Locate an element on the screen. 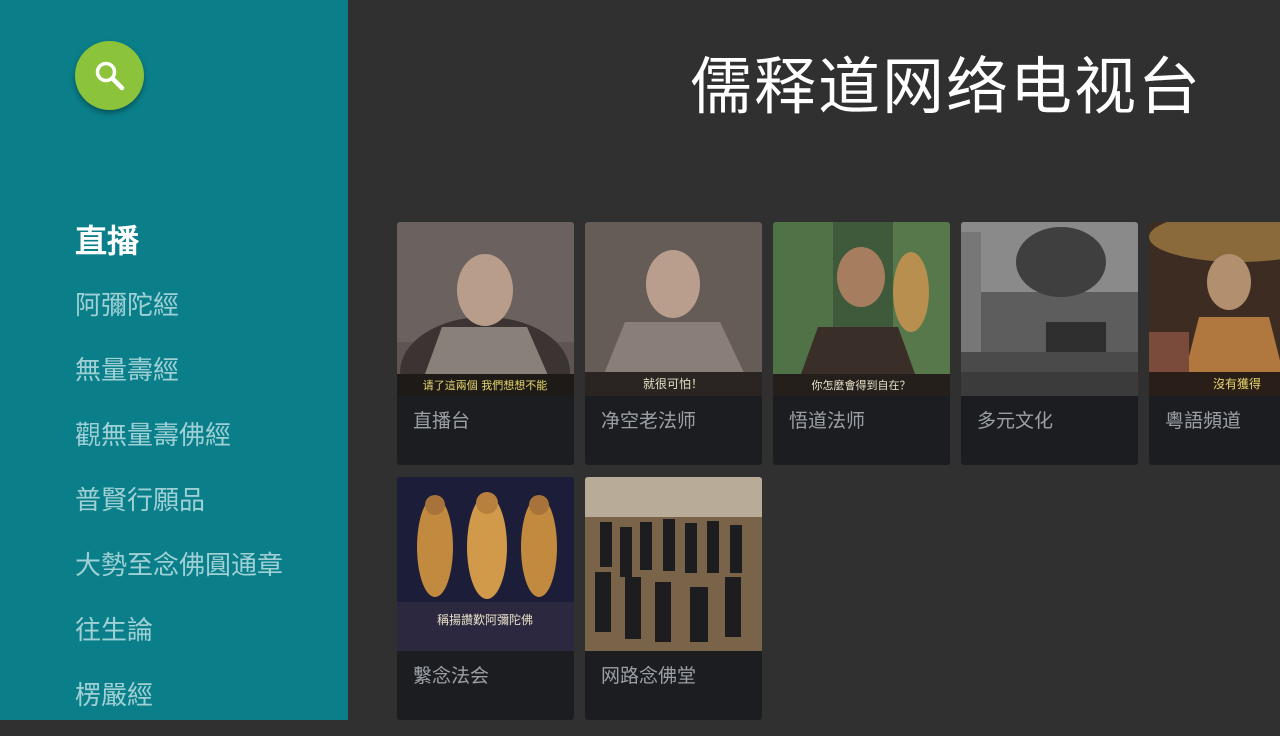  sidebar-item-mahasthamaprapta-chapter: 大勢至念佛圓通章 is located at coordinates (179, 573).